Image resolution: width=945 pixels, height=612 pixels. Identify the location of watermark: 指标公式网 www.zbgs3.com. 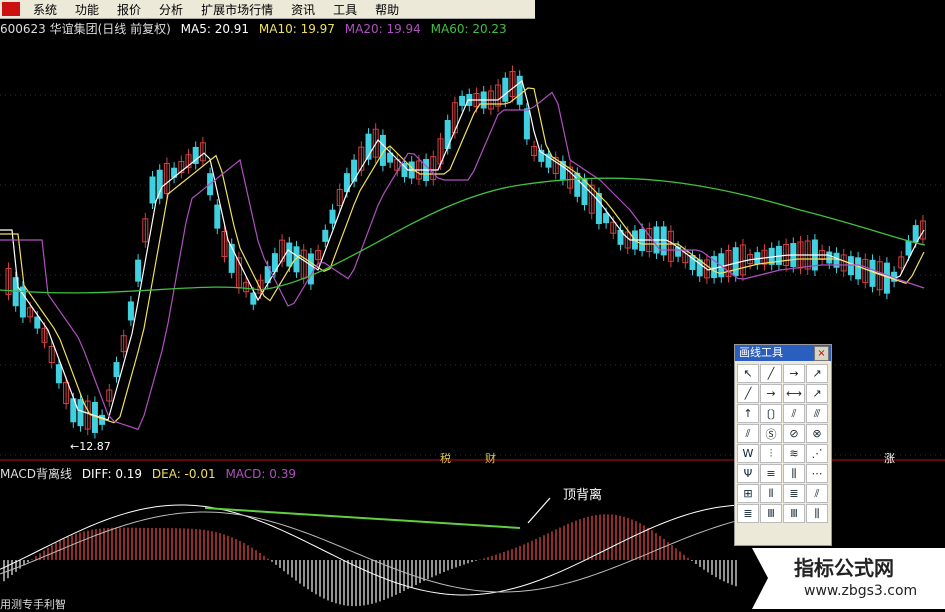
(848, 578).